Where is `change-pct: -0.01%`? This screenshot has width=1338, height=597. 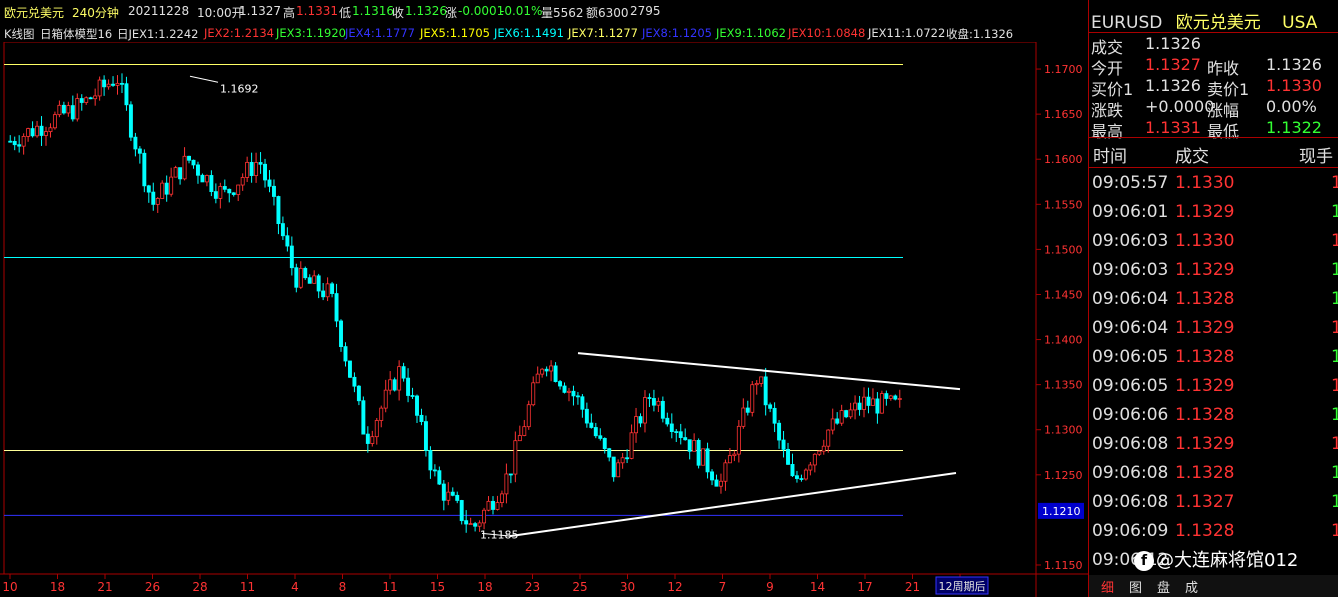
change-pct: -0.01% is located at coordinates (521, 11).